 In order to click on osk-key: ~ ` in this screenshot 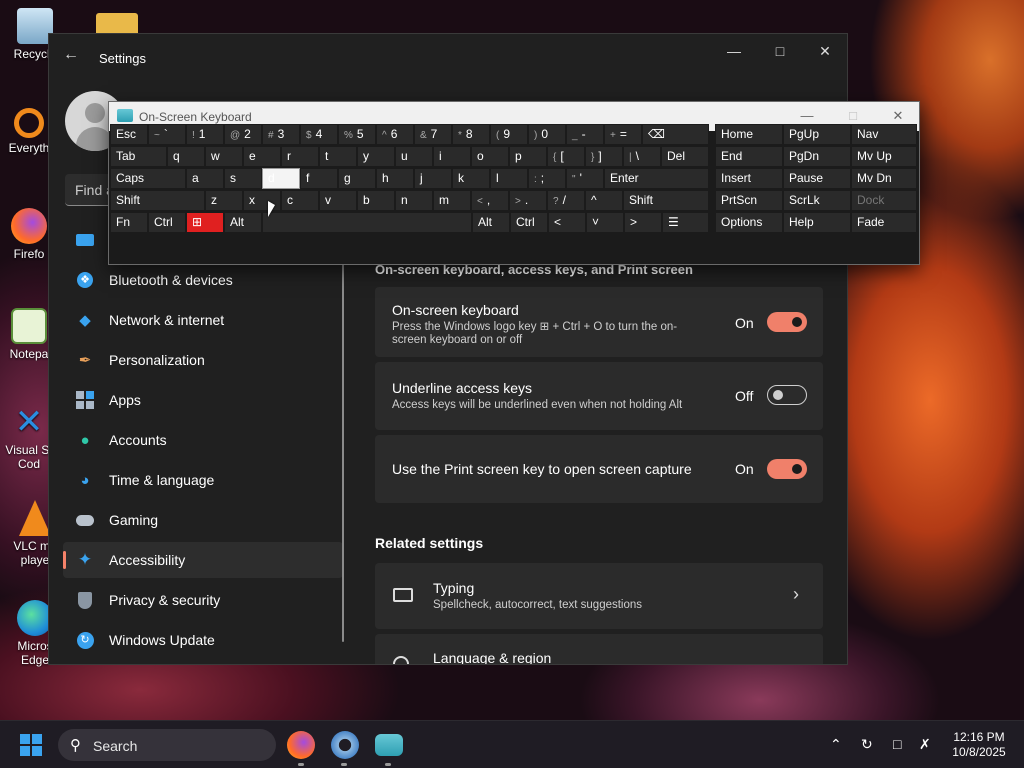, I will do `click(167, 134)`.